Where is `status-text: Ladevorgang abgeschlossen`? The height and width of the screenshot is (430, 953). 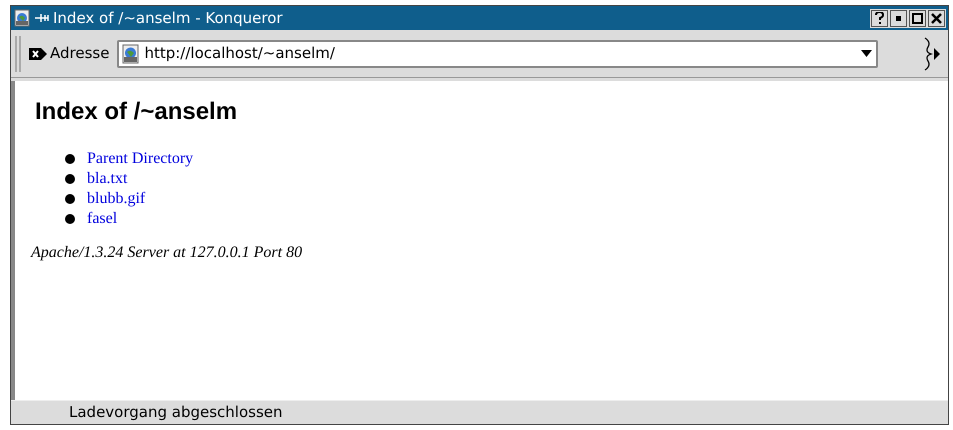
status-text: Ladevorgang abgeschlossen is located at coordinates (176, 413).